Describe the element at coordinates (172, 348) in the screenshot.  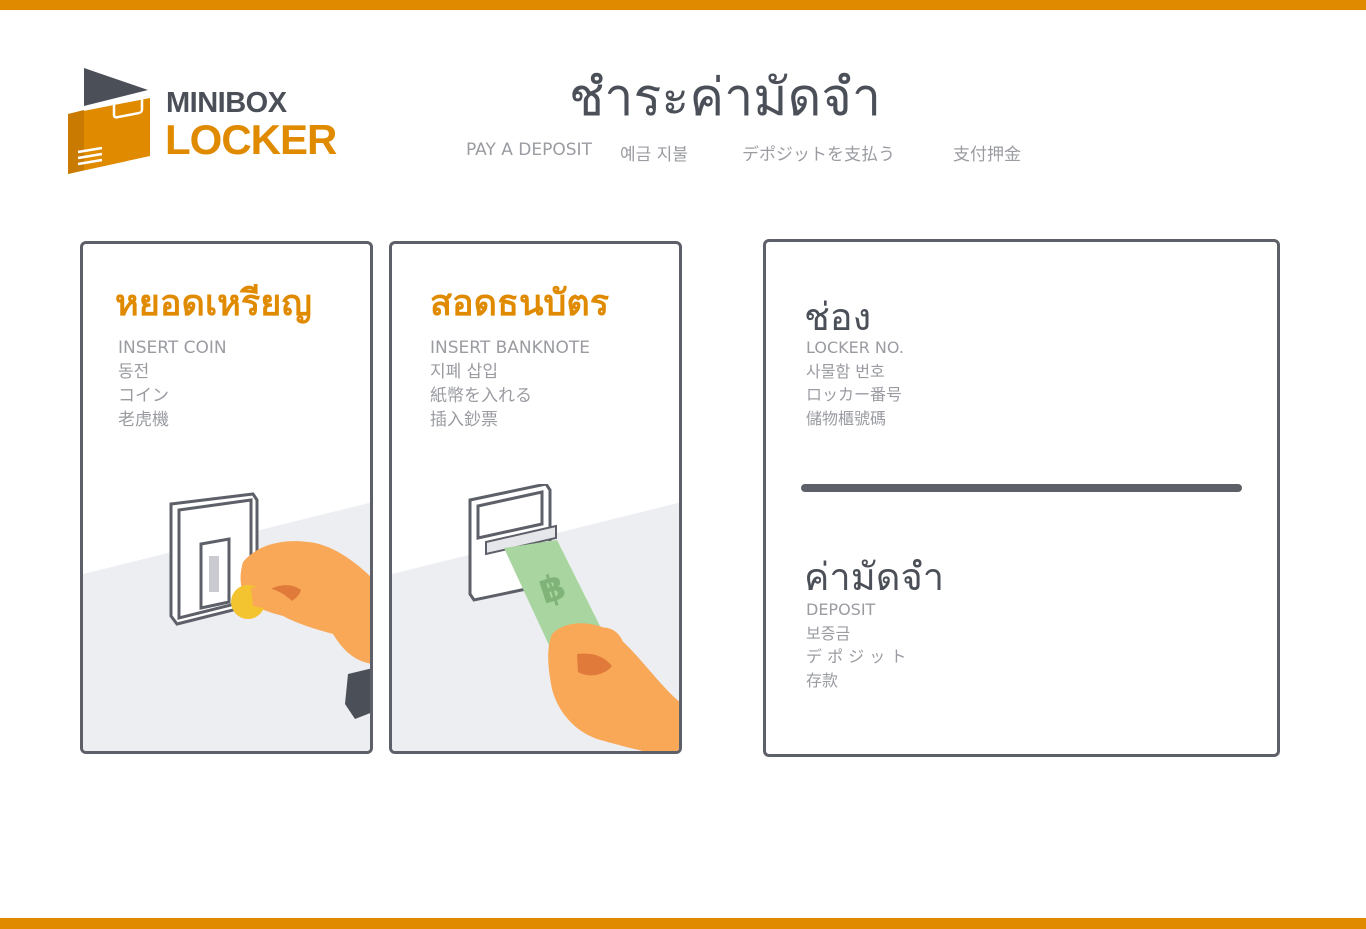
I see `insert-coin-label-en: INSERT COIN` at that location.